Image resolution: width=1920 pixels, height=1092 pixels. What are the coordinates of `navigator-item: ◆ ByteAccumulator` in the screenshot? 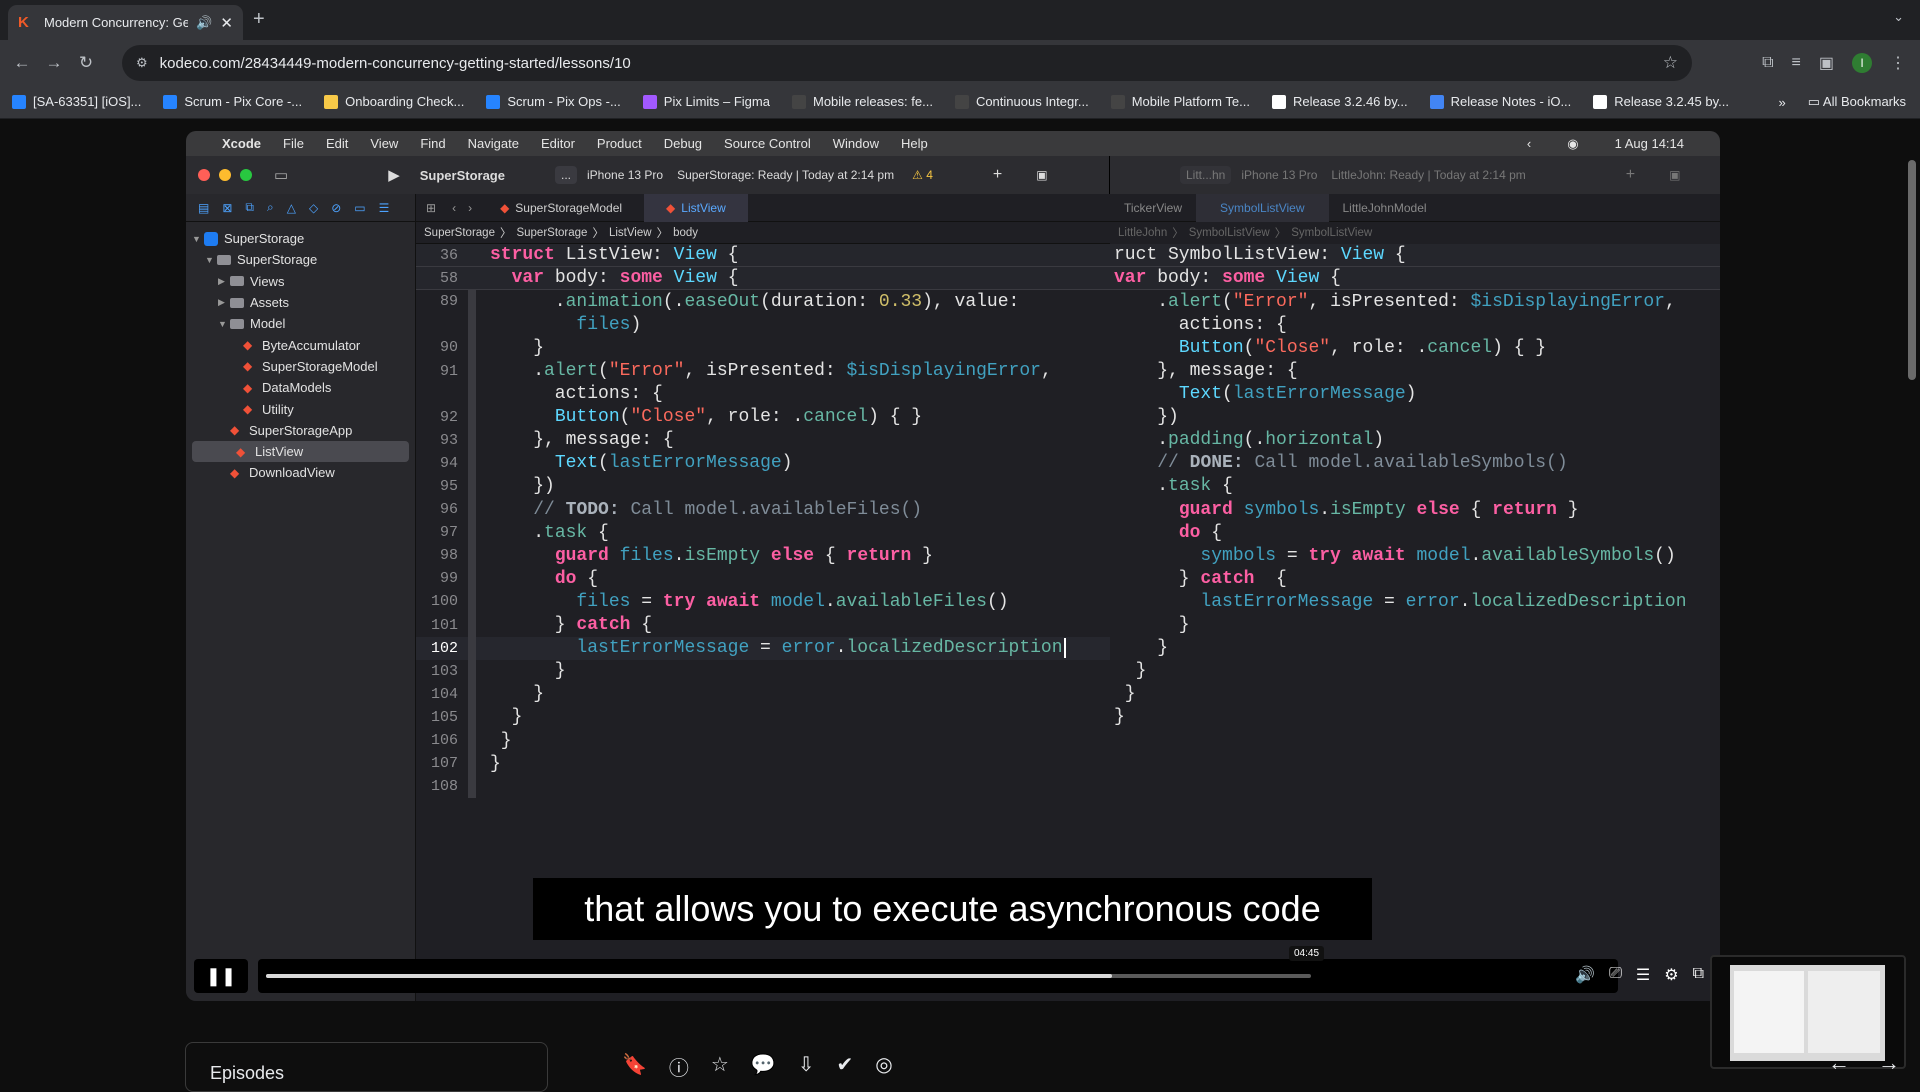 It's located at (300, 344).